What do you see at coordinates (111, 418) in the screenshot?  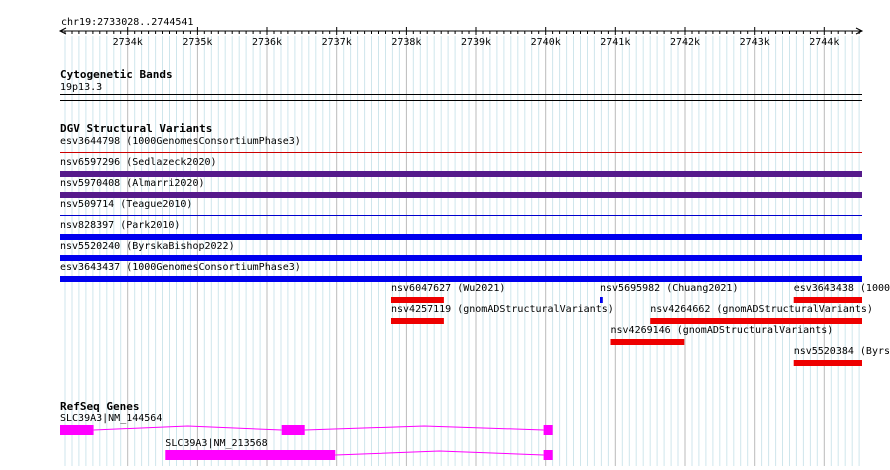 I see `gene-label: SLC39A3|NM_144564` at bounding box center [111, 418].